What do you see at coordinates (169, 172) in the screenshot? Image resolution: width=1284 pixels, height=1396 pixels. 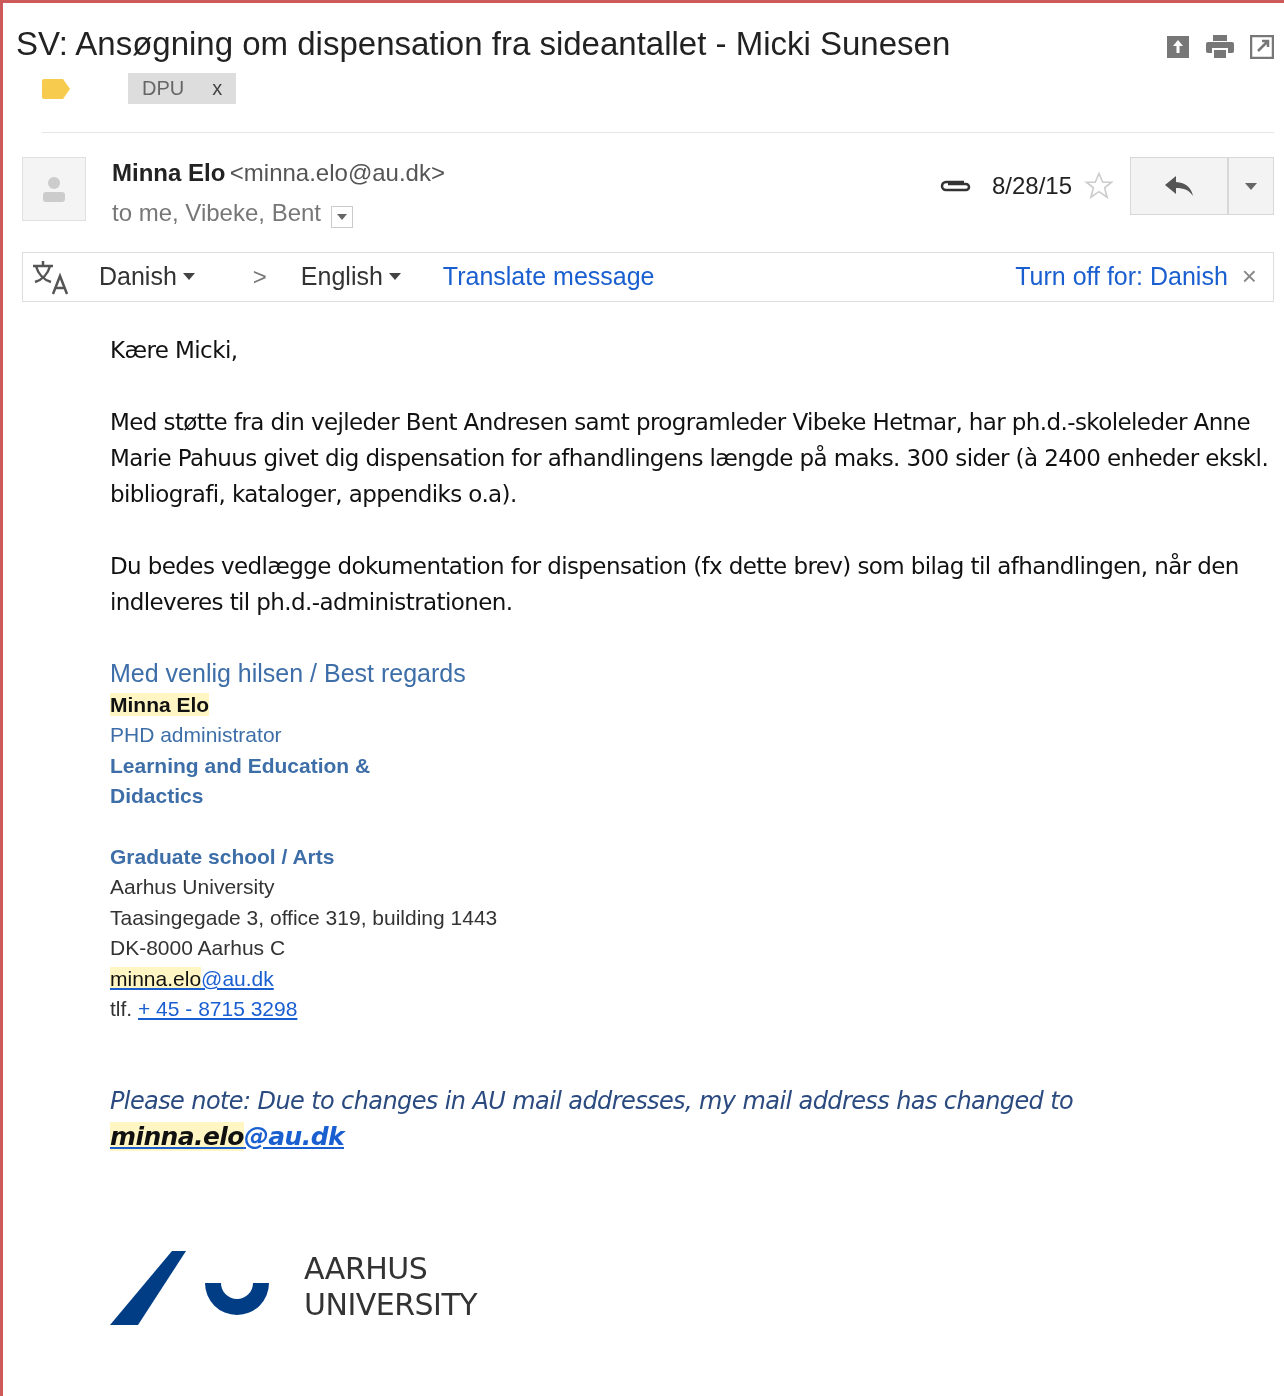 I see `sender-name: Minna Elo` at bounding box center [169, 172].